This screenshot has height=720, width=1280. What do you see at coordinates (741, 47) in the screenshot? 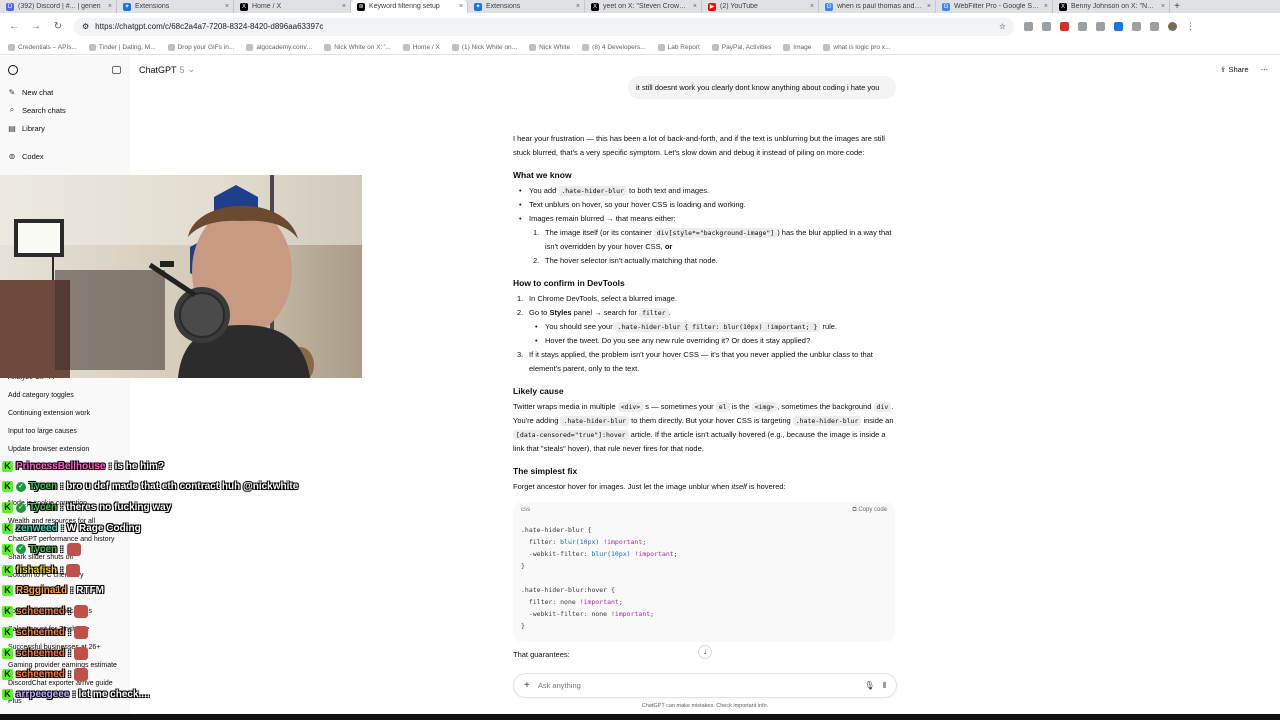
I see `bookmark-item: PayPal, Activities` at bounding box center [741, 47].